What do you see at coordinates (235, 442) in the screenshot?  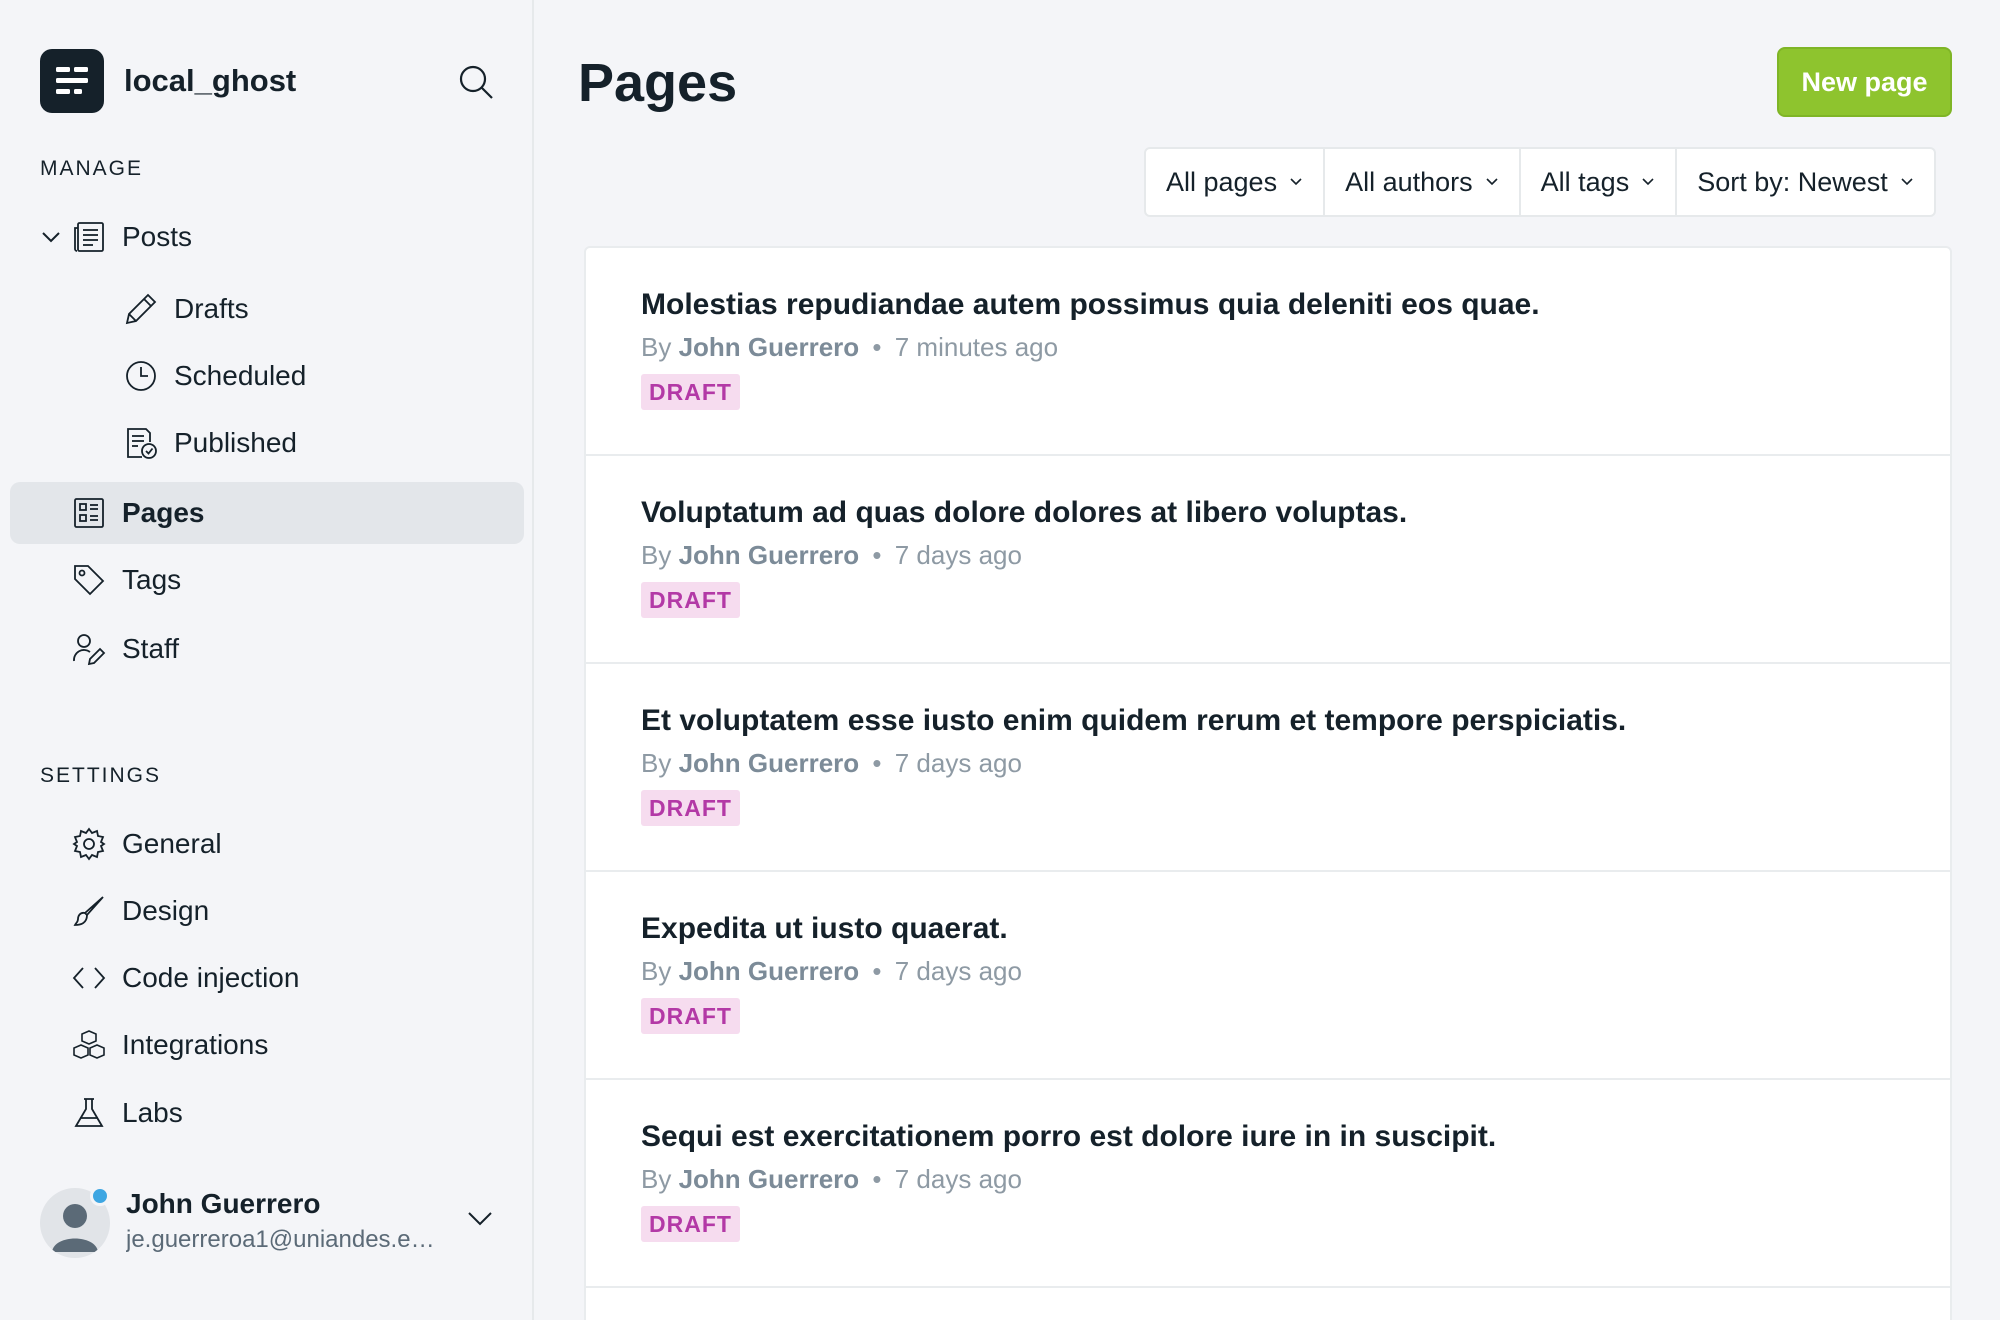 I see `sidebar-item-label: Published` at bounding box center [235, 442].